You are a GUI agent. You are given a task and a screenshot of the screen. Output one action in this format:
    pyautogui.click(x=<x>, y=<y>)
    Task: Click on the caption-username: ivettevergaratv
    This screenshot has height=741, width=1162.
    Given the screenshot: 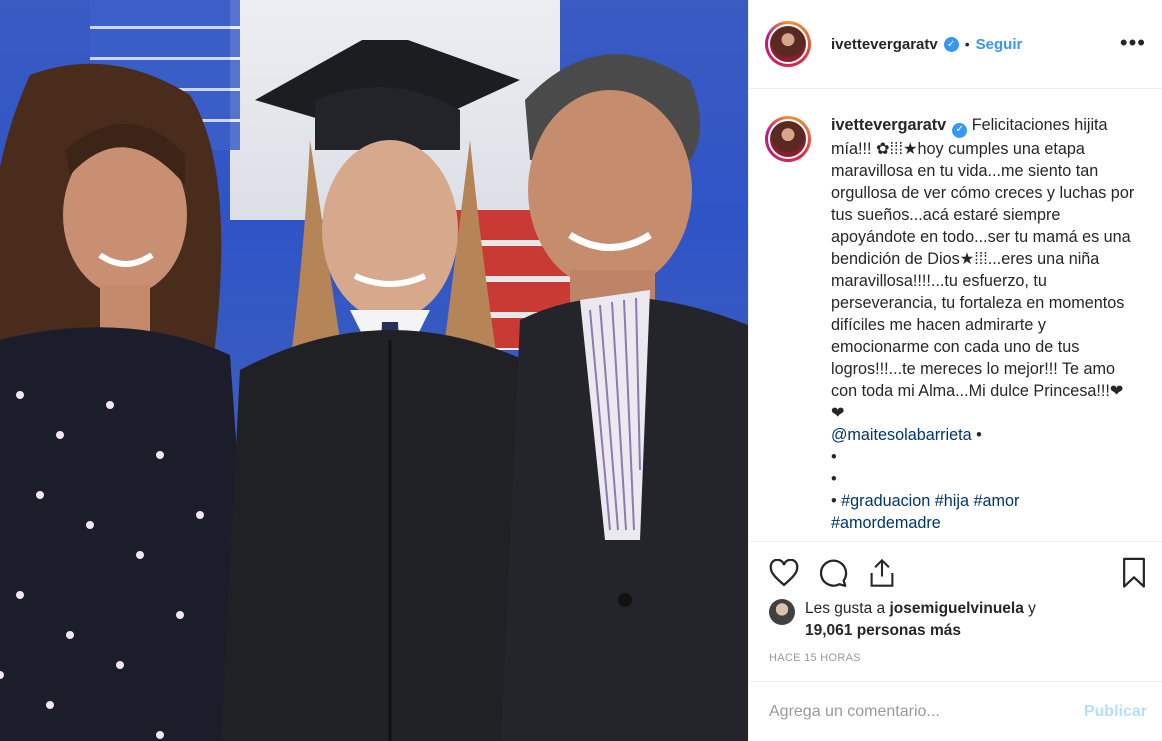 What is the action you would take?
    pyautogui.click(x=888, y=125)
    